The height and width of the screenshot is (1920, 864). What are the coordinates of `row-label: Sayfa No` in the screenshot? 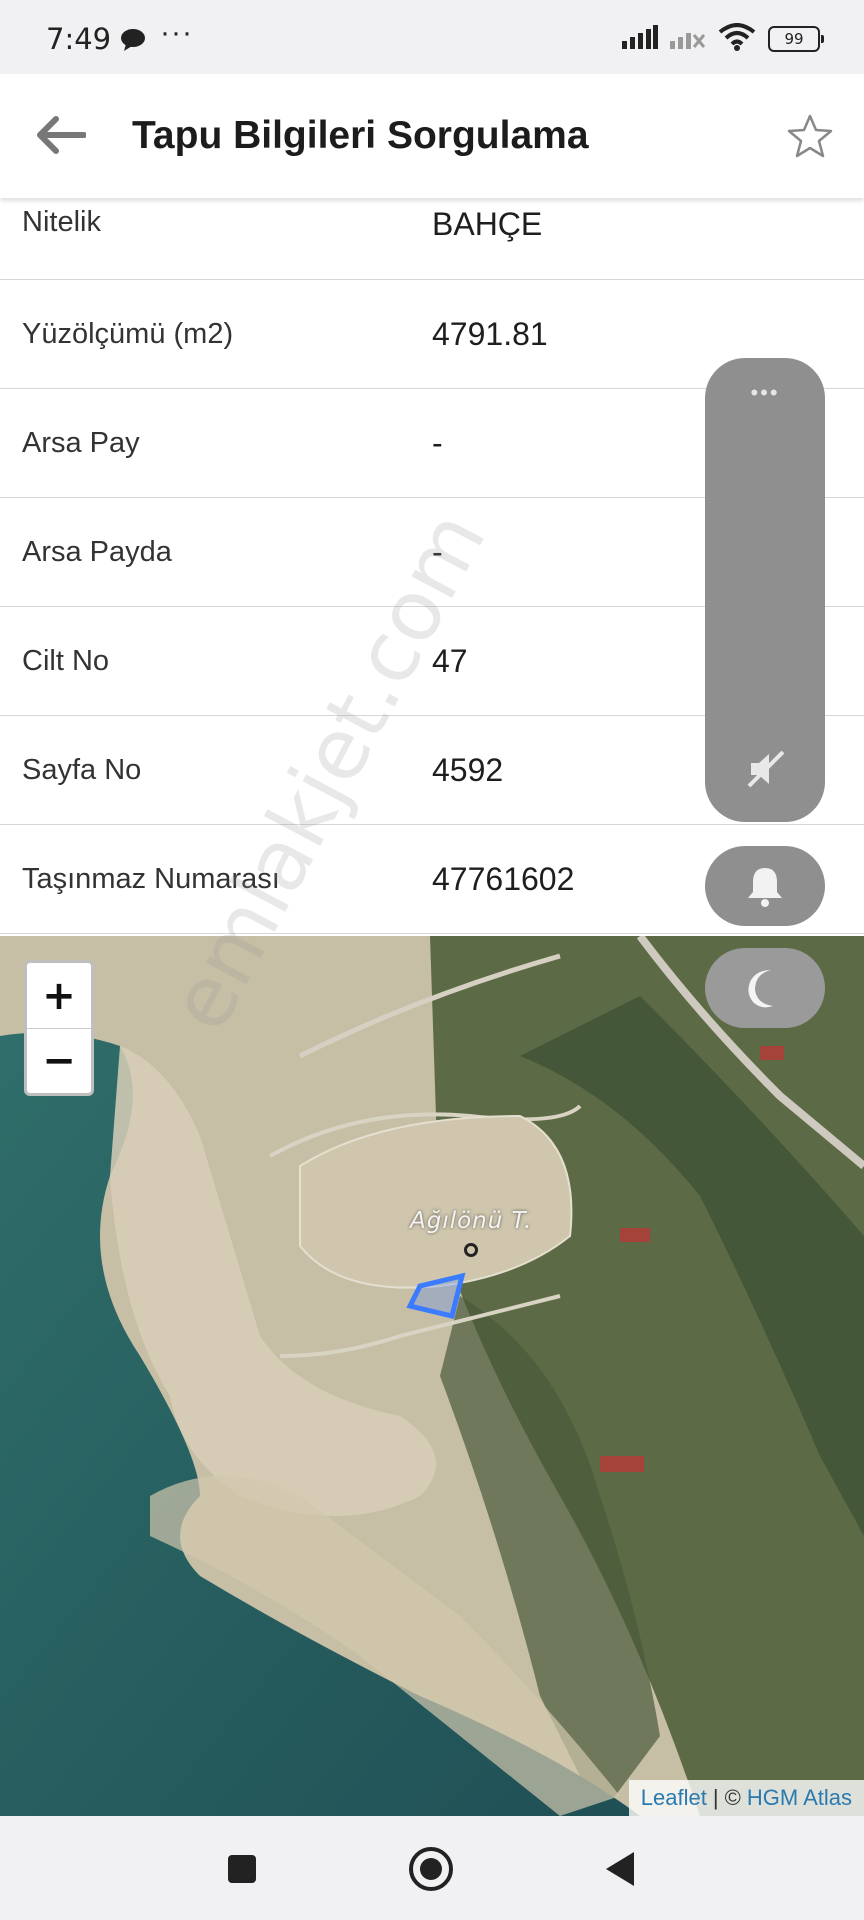 It's located at (82, 770).